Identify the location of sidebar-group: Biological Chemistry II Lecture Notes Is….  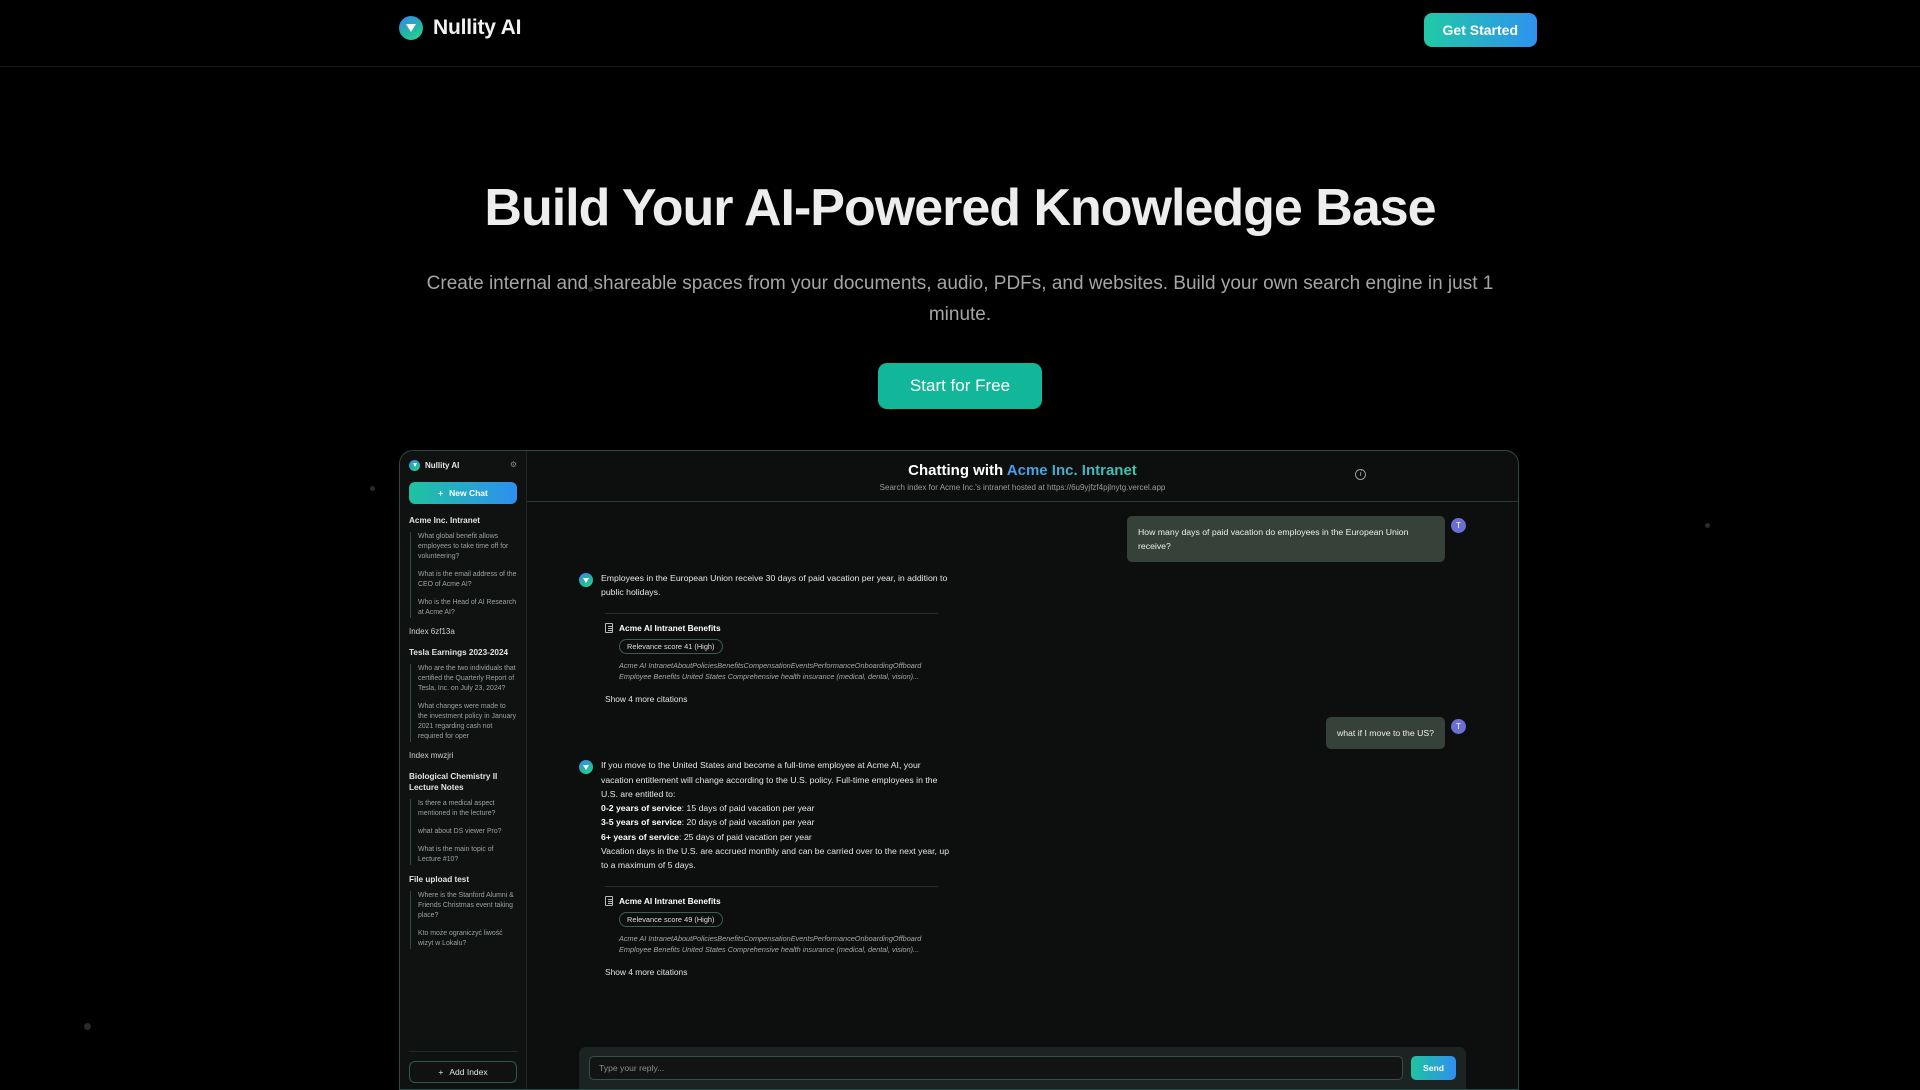
(463, 818).